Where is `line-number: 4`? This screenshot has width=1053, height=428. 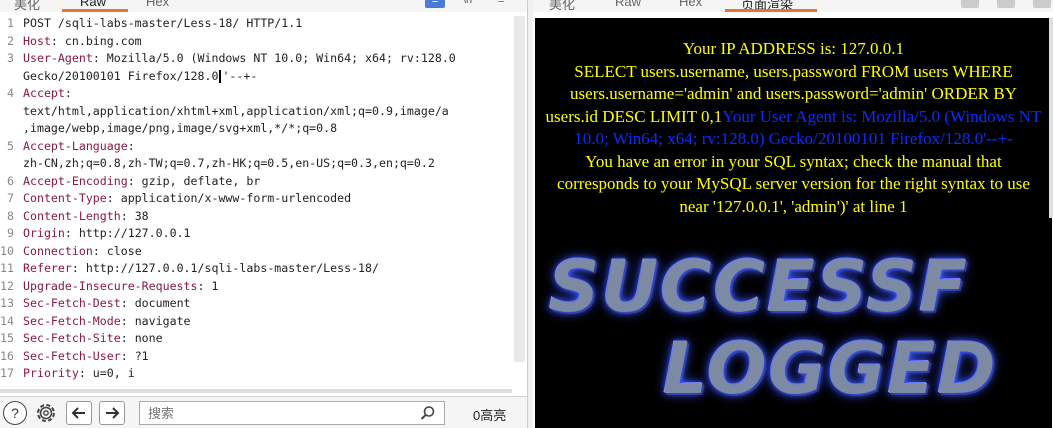 line-number: 4 is located at coordinates (10, 93).